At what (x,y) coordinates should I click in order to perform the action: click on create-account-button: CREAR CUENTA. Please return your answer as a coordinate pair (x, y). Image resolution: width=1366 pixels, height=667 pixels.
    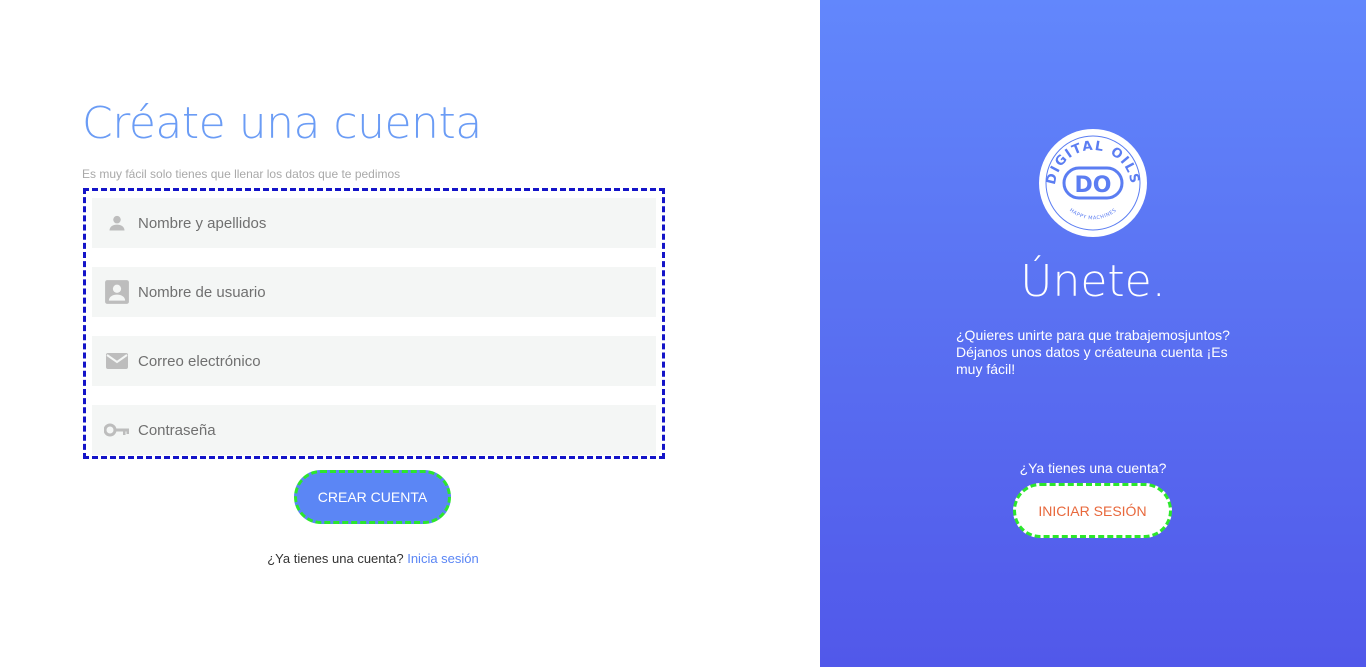
    Looking at the image, I should click on (372, 497).